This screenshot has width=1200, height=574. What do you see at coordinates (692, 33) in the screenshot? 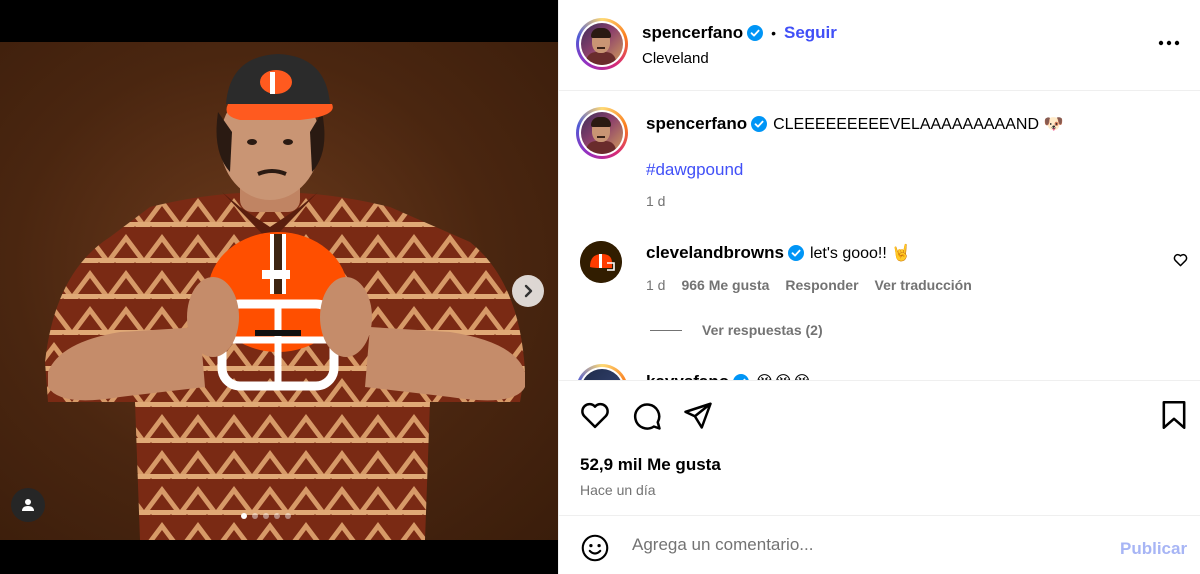
I see `header-username: spencerfano` at bounding box center [692, 33].